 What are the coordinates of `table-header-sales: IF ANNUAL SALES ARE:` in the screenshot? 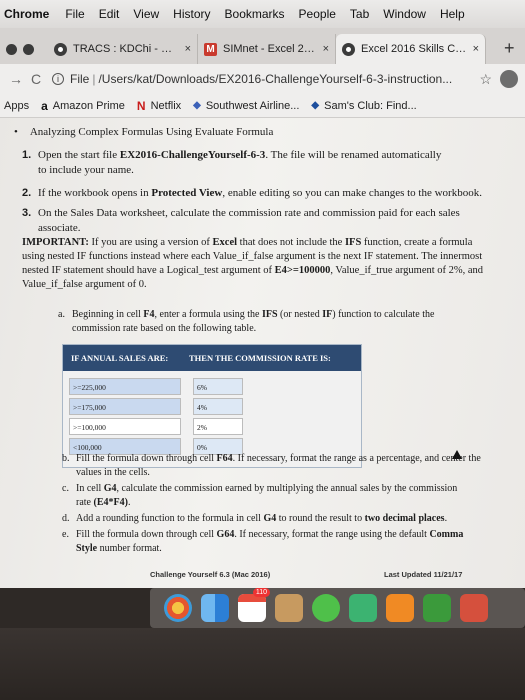 It's located at (120, 358).